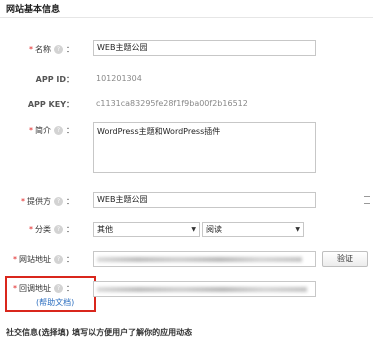  I want to click on website-input, so click(204, 259).